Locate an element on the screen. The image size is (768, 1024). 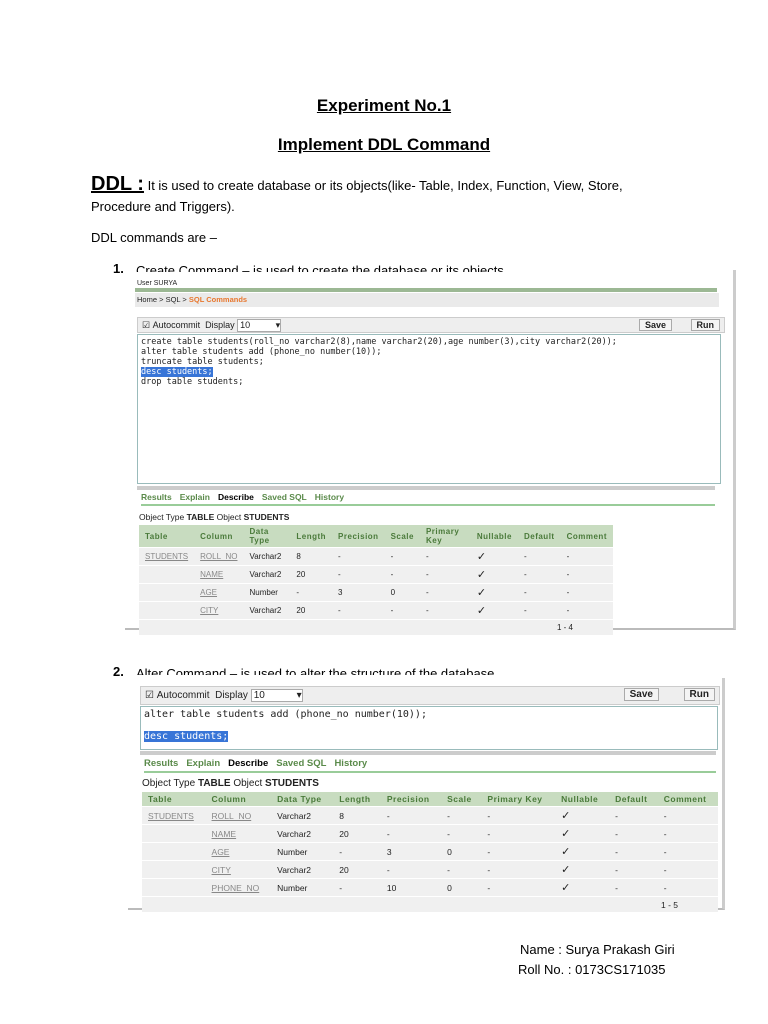
table-cell: Varchar2 is located at coordinates (267, 610).